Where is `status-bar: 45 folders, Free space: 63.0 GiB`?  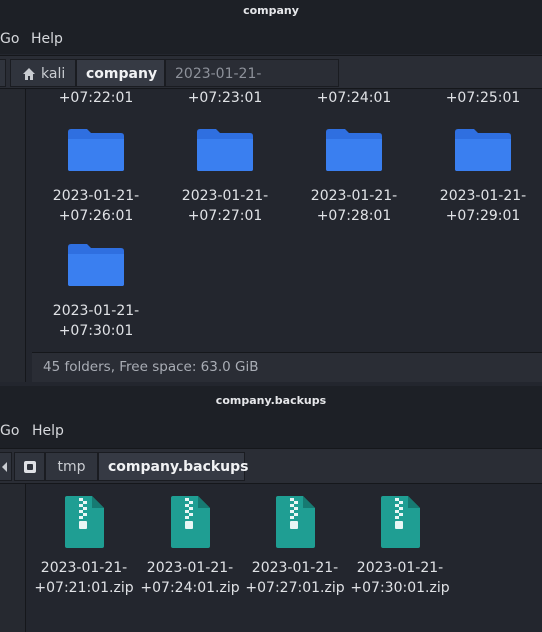 status-bar: 45 folders, Free space: 63.0 GiB is located at coordinates (287, 367).